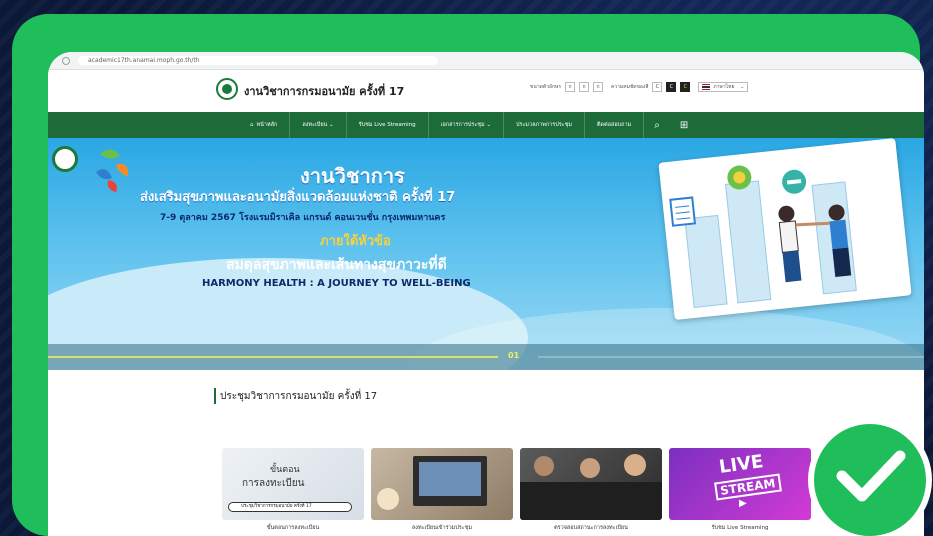 This screenshot has width=933, height=536. I want to click on table-illustration, so click(591, 501).